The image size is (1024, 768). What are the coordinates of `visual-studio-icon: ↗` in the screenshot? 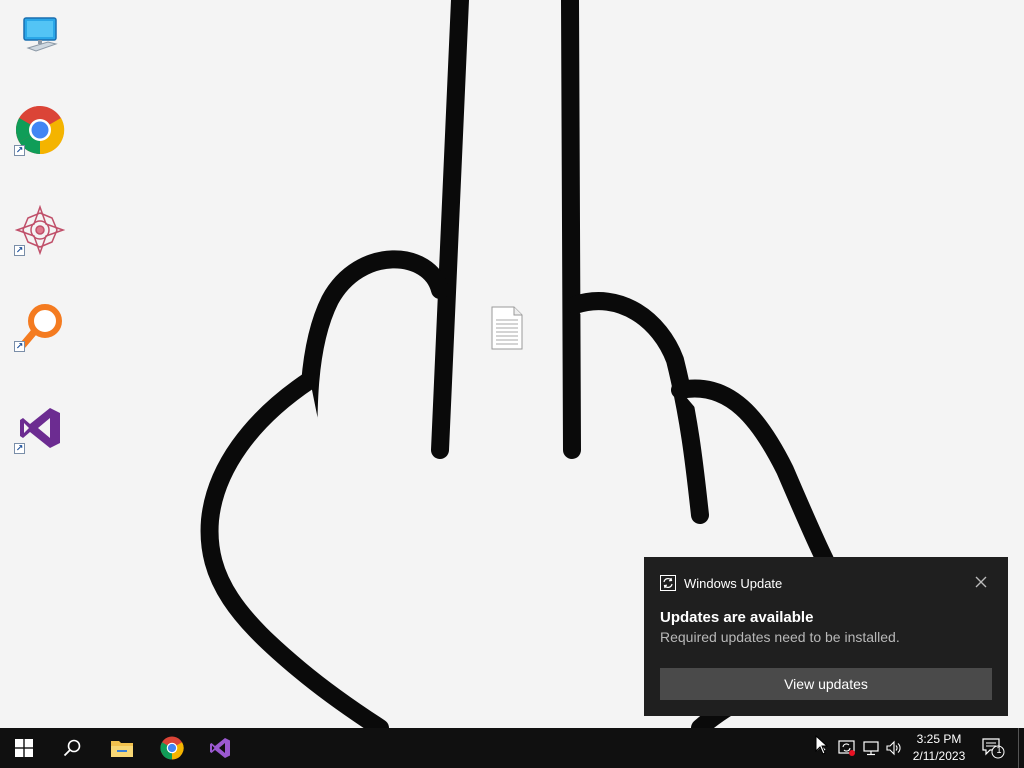 It's located at (40, 428).